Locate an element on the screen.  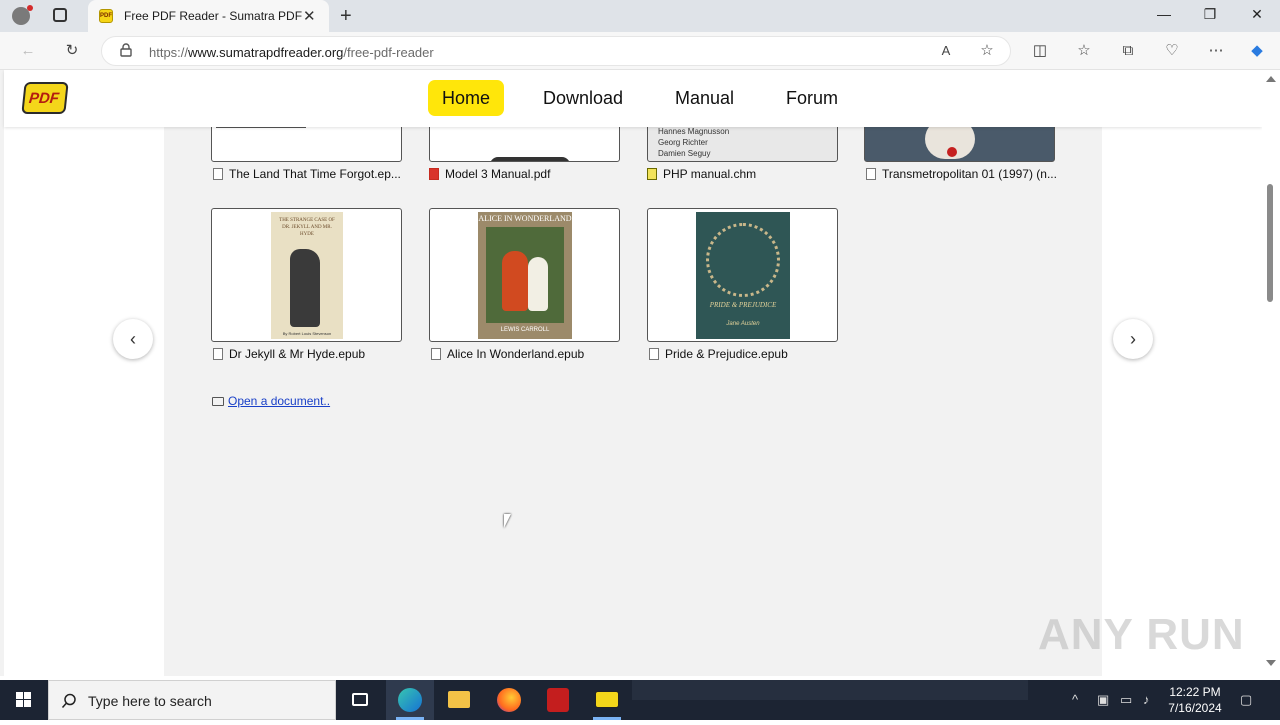
minimize-icon: — is located at coordinates (1164, 16).